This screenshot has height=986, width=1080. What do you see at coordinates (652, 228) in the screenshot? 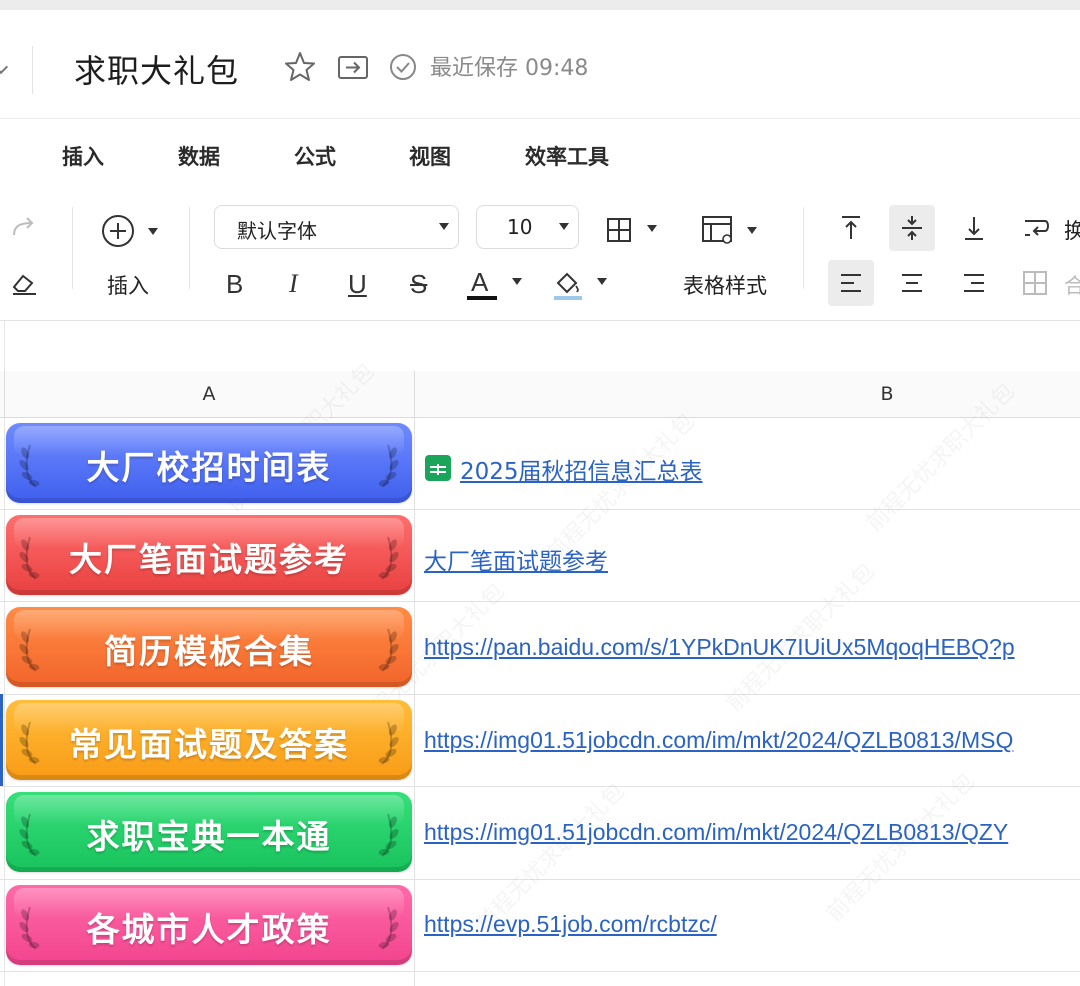
I see `borders-dropdown-caret` at bounding box center [652, 228].